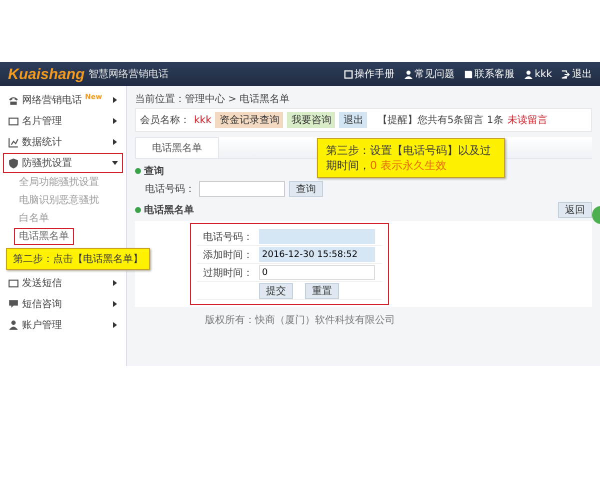 This screenshot has width=600, height=480. Describe the element at coordinates (429, 74) in the screenshot. I see `header-link: 常见问题` at that location.